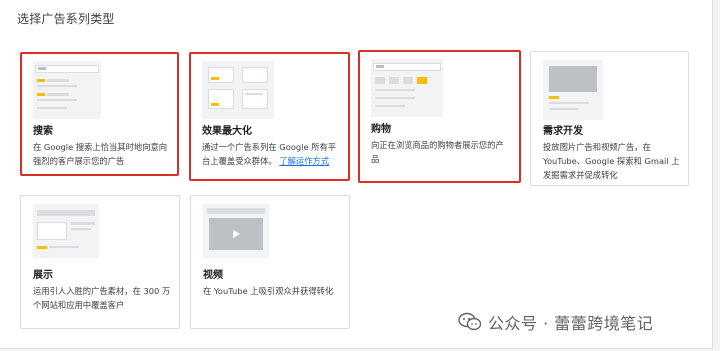  Describe the element at coordinates (571, 323) in the screenshot. I see `watermark-text: 公众号 · 蕾蕾跨境笔记` at that location.